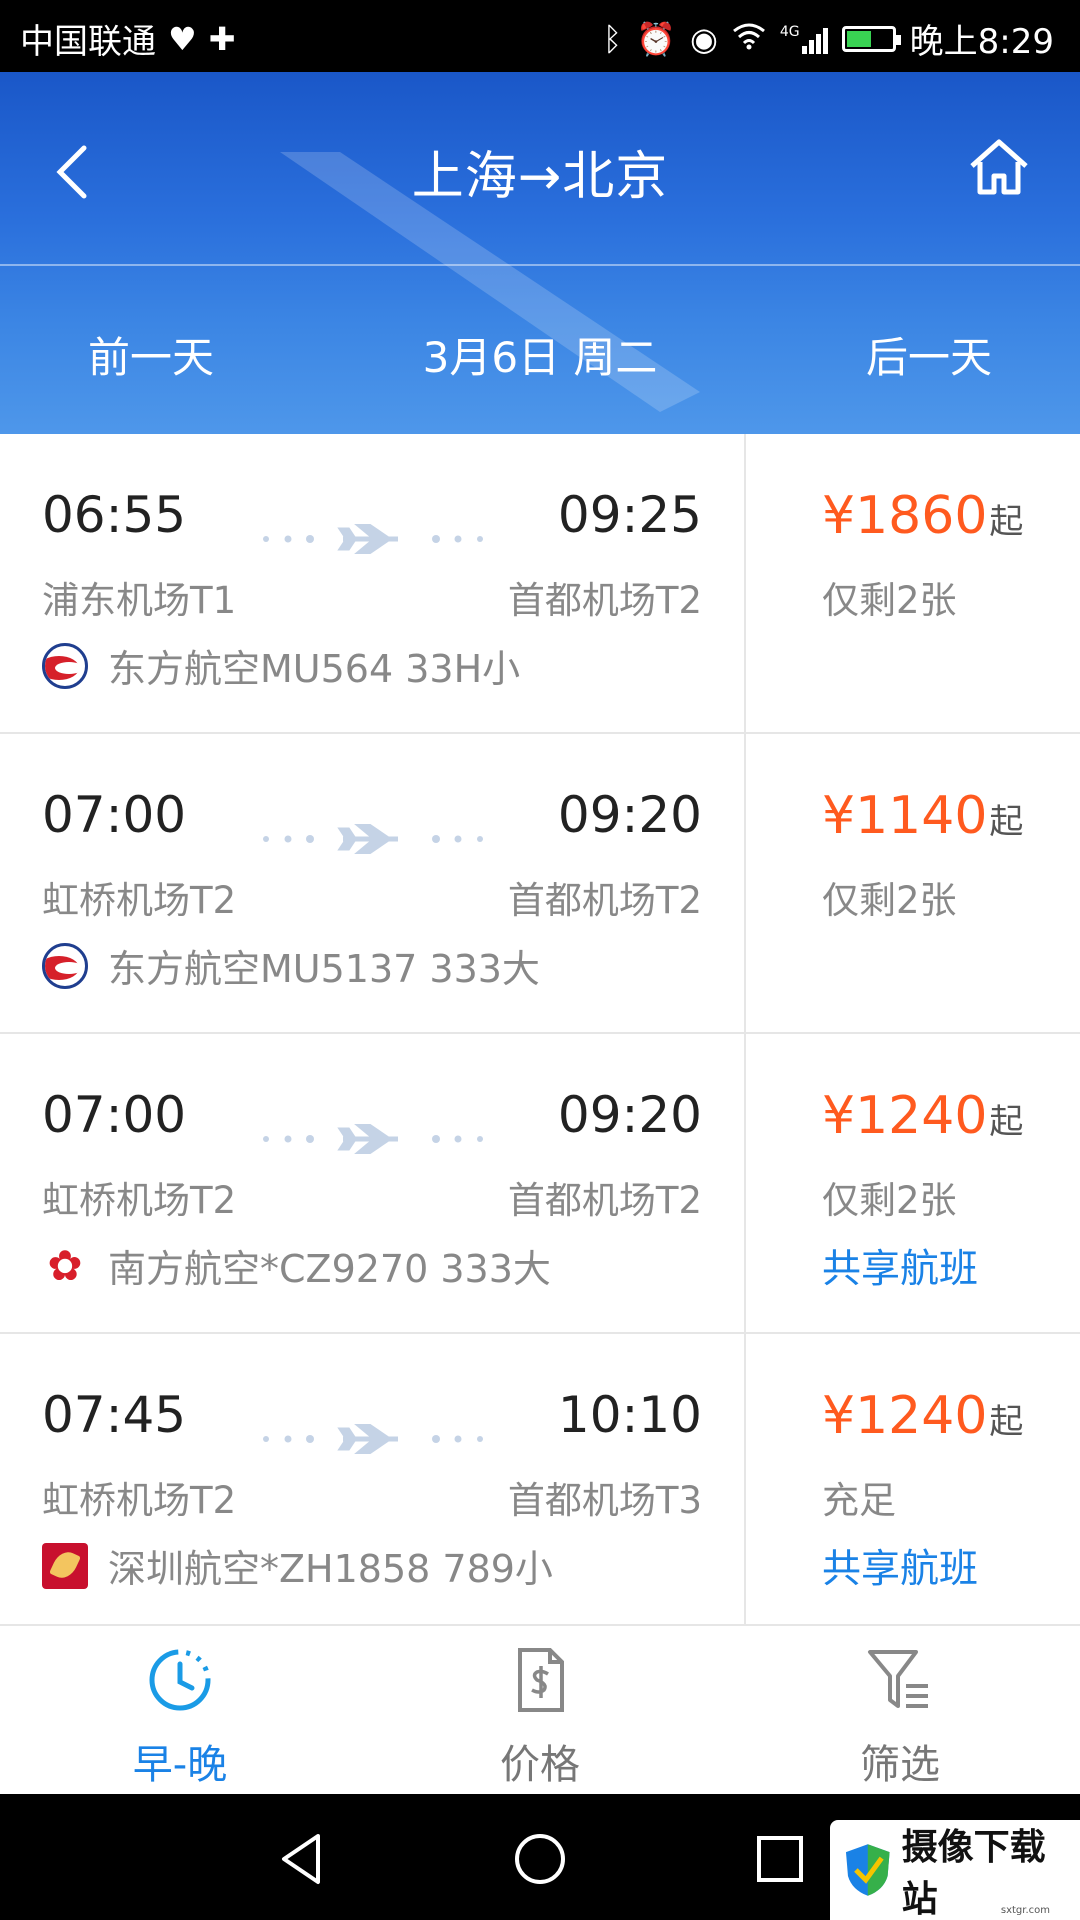 This screenshot has height=1920, width=1080. Describe the element at coordinates (180, 1765) in the screenshot. I see `tab-label: 早-晚` at that location.